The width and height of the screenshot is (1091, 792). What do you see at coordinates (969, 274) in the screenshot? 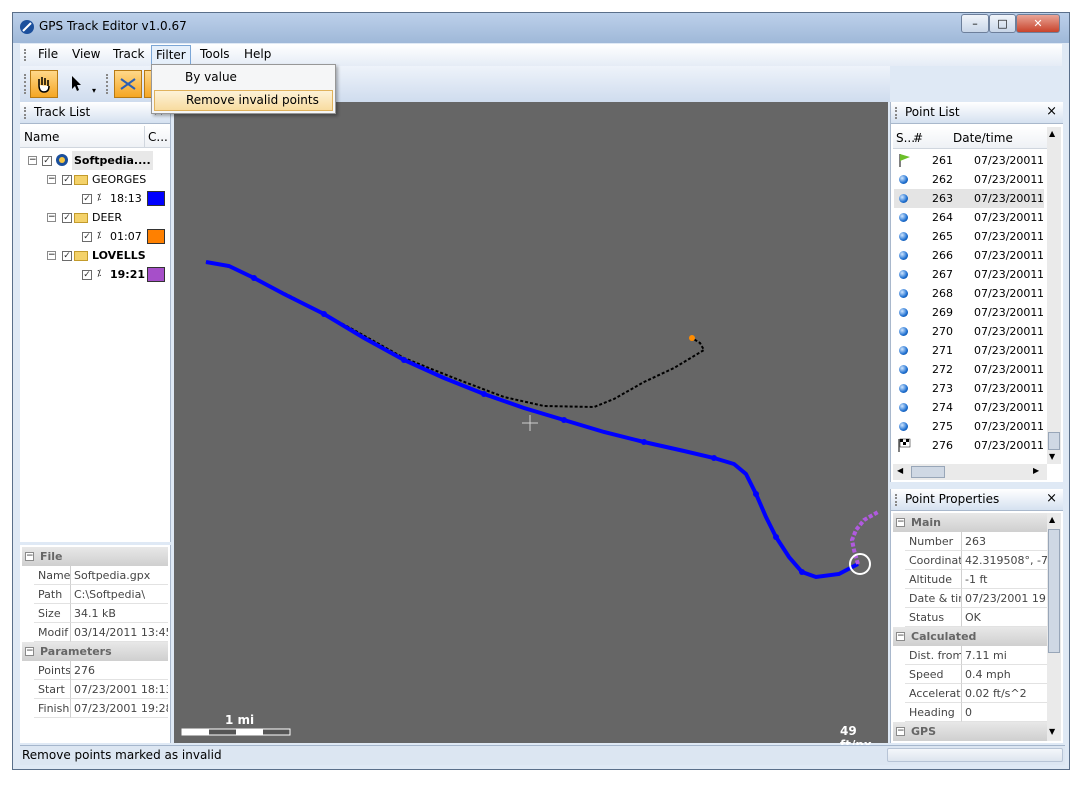
I see `point-row: 267 07/23/2001 1` at bounding box center [969, 274].